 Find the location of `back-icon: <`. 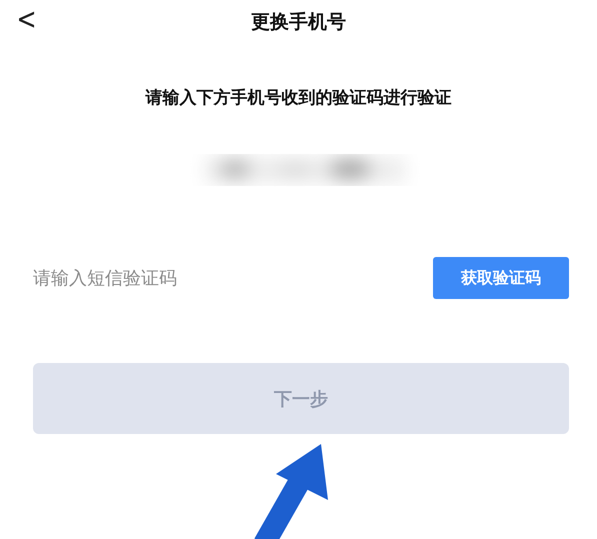

back-icon: < is located at coordinates (26, 19).